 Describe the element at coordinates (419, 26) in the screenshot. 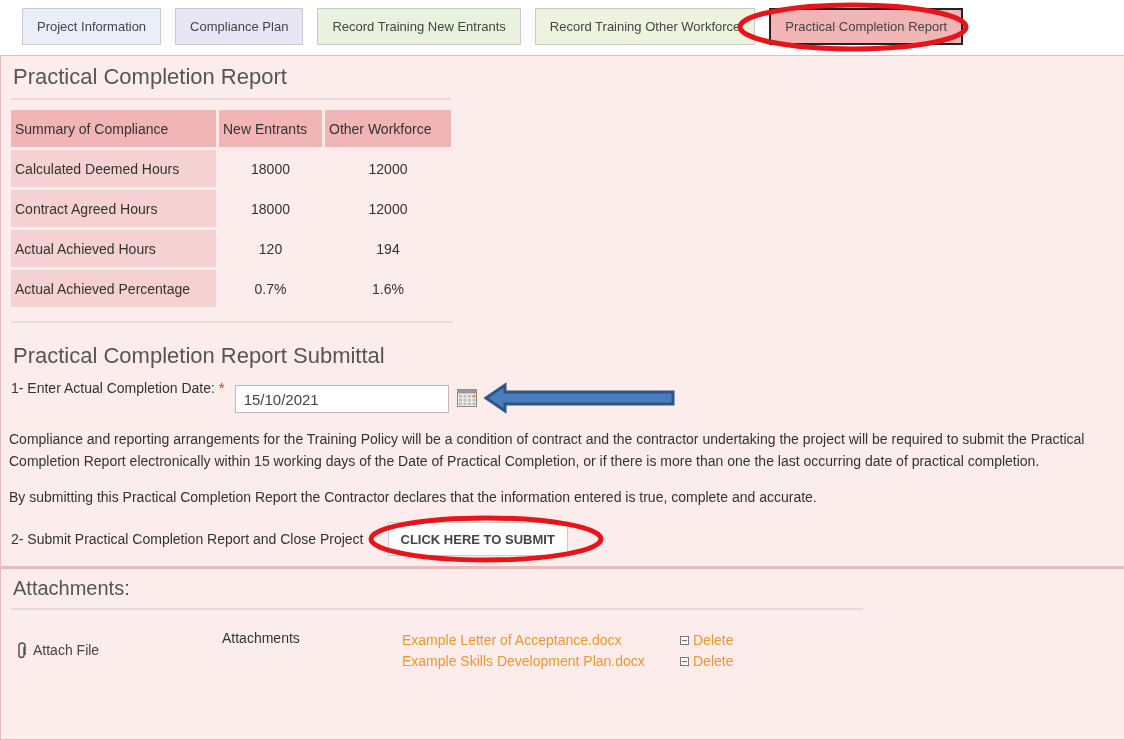

I see `tab: Record Training New Entrants` at that location.